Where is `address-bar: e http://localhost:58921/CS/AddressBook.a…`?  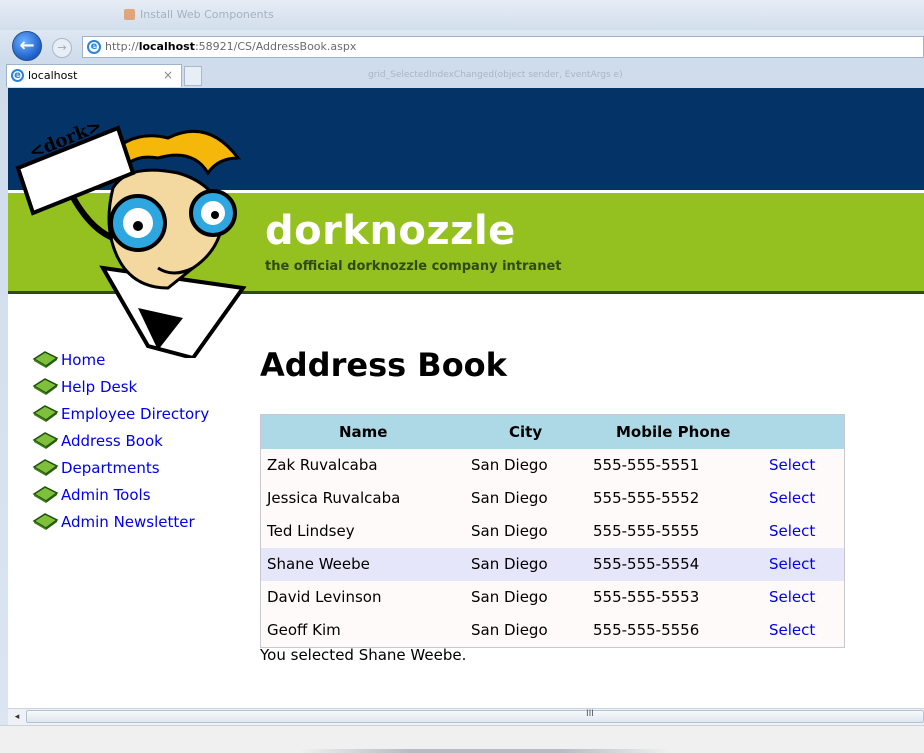 address-bar: e http://localhost:58921/CS/AddressBook.a… is located at coordinates (503, 47).